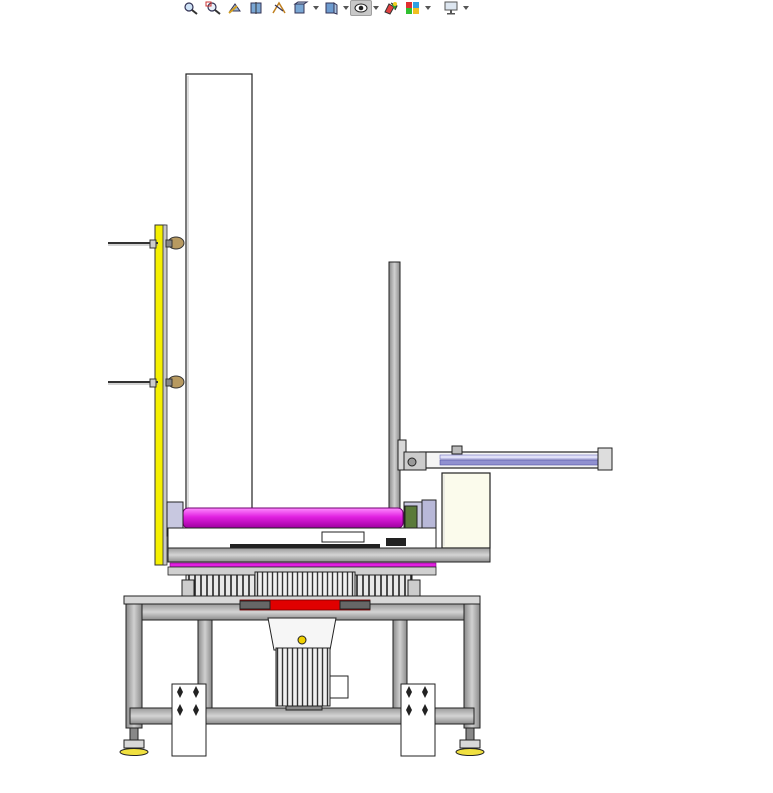  What do you see at coordinates (428, 8) in the screenshot?
I see `apply-scene-dropdown-icon` at bounding box center [428, 8].